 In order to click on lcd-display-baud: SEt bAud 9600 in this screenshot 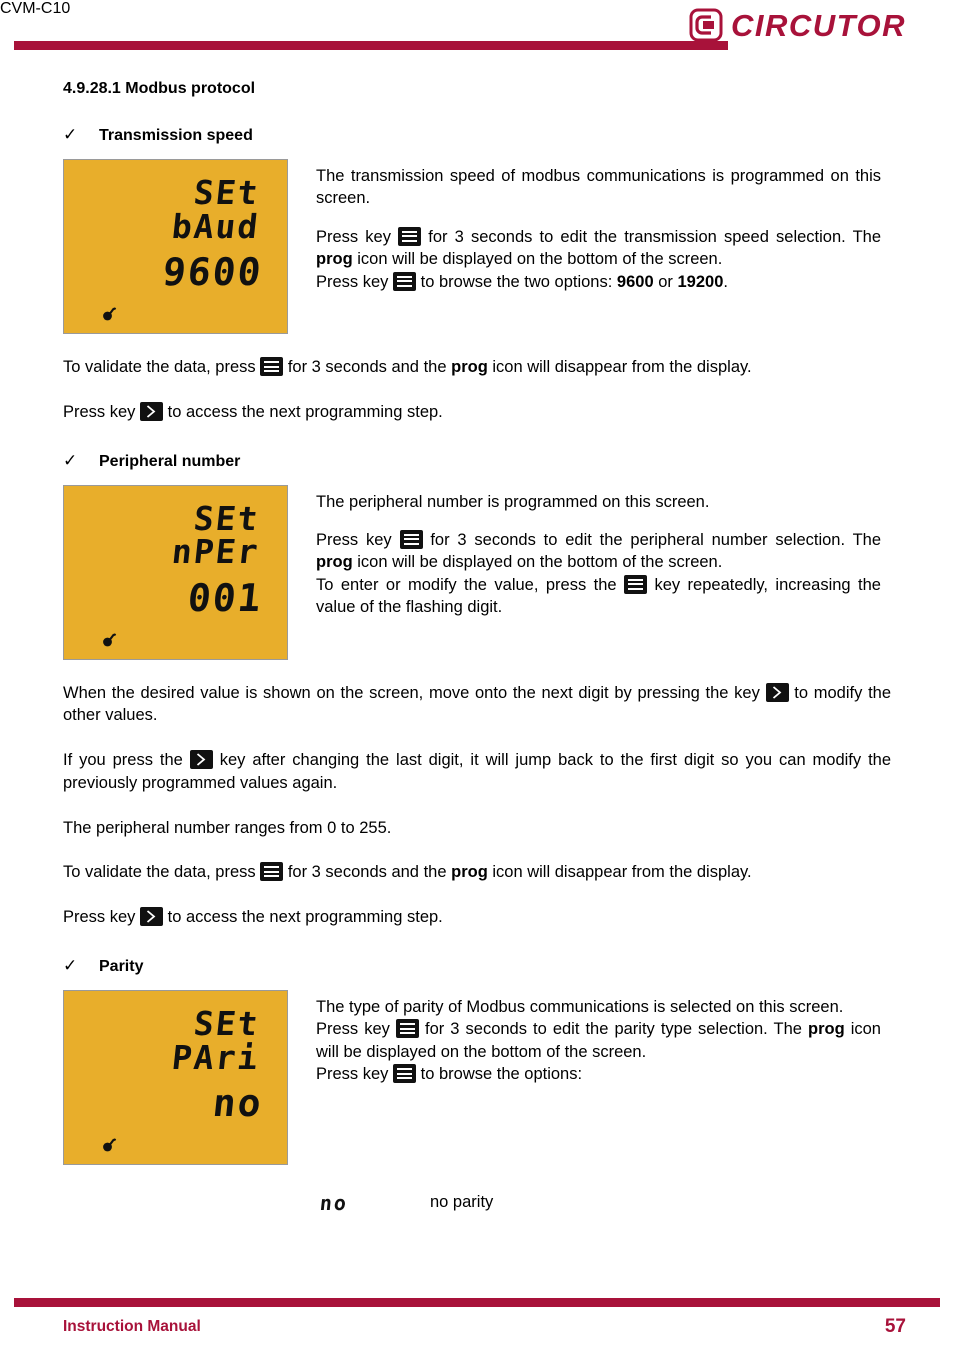, I will do `click(175, 246)`.